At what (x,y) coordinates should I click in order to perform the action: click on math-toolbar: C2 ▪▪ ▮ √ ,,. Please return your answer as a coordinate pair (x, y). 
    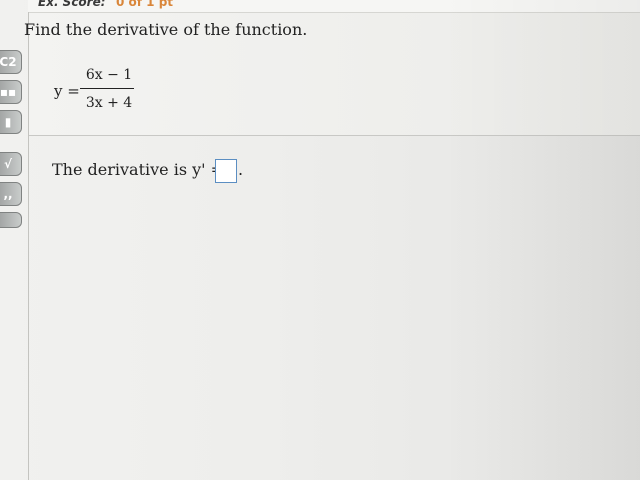
    Looking at the image, I should click on (12, 140).